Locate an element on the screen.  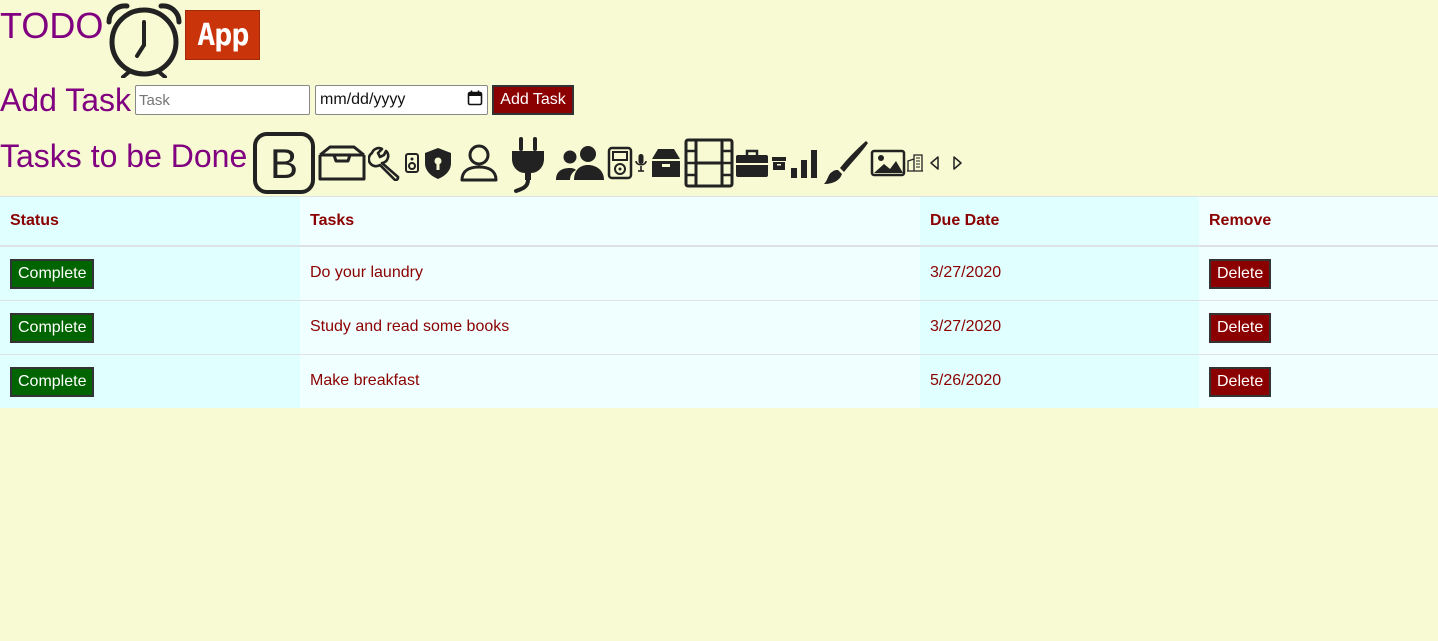
table-row: Complete Make breakfast 5/26/2020 Delete is located at coordinates (719, 380).